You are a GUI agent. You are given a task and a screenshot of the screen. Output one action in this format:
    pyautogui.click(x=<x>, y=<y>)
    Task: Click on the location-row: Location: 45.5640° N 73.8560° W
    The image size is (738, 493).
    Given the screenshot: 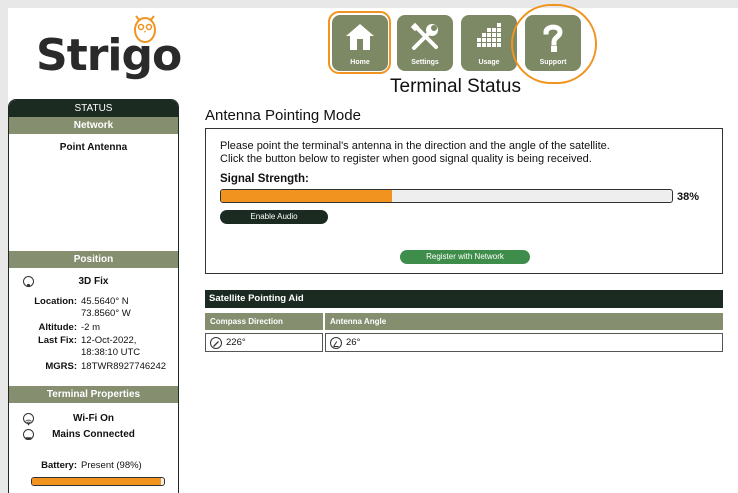 What is the action you would take?
    pyautogui.click(x=93, y=308)
    